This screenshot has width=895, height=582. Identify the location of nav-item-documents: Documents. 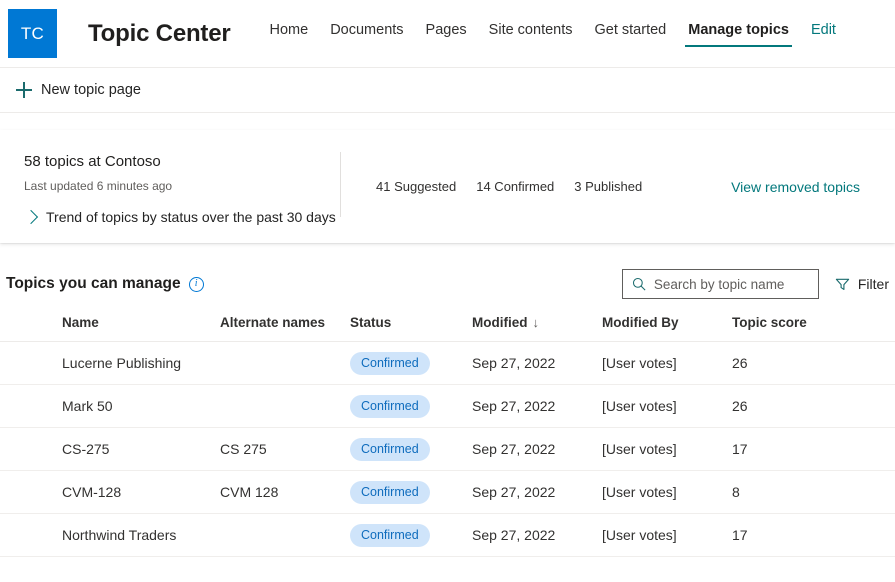
(366, 29).